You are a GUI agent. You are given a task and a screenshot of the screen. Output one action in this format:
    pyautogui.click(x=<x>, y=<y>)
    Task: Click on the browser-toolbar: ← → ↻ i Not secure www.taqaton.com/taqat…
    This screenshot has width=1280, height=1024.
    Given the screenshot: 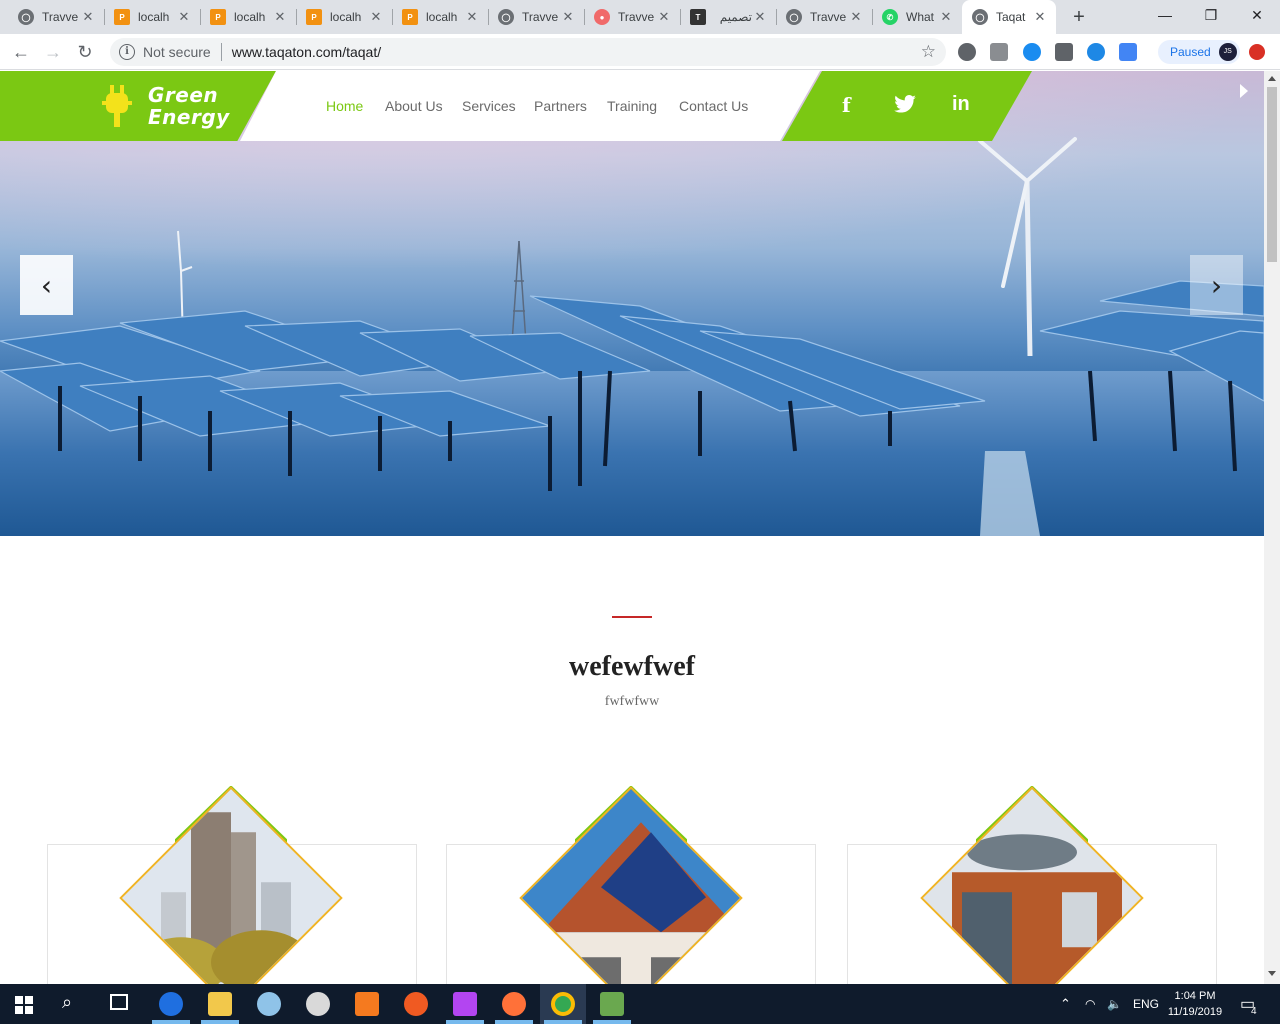 What is the action you would take?
    pyautogui.click(x=640, y=52)
    